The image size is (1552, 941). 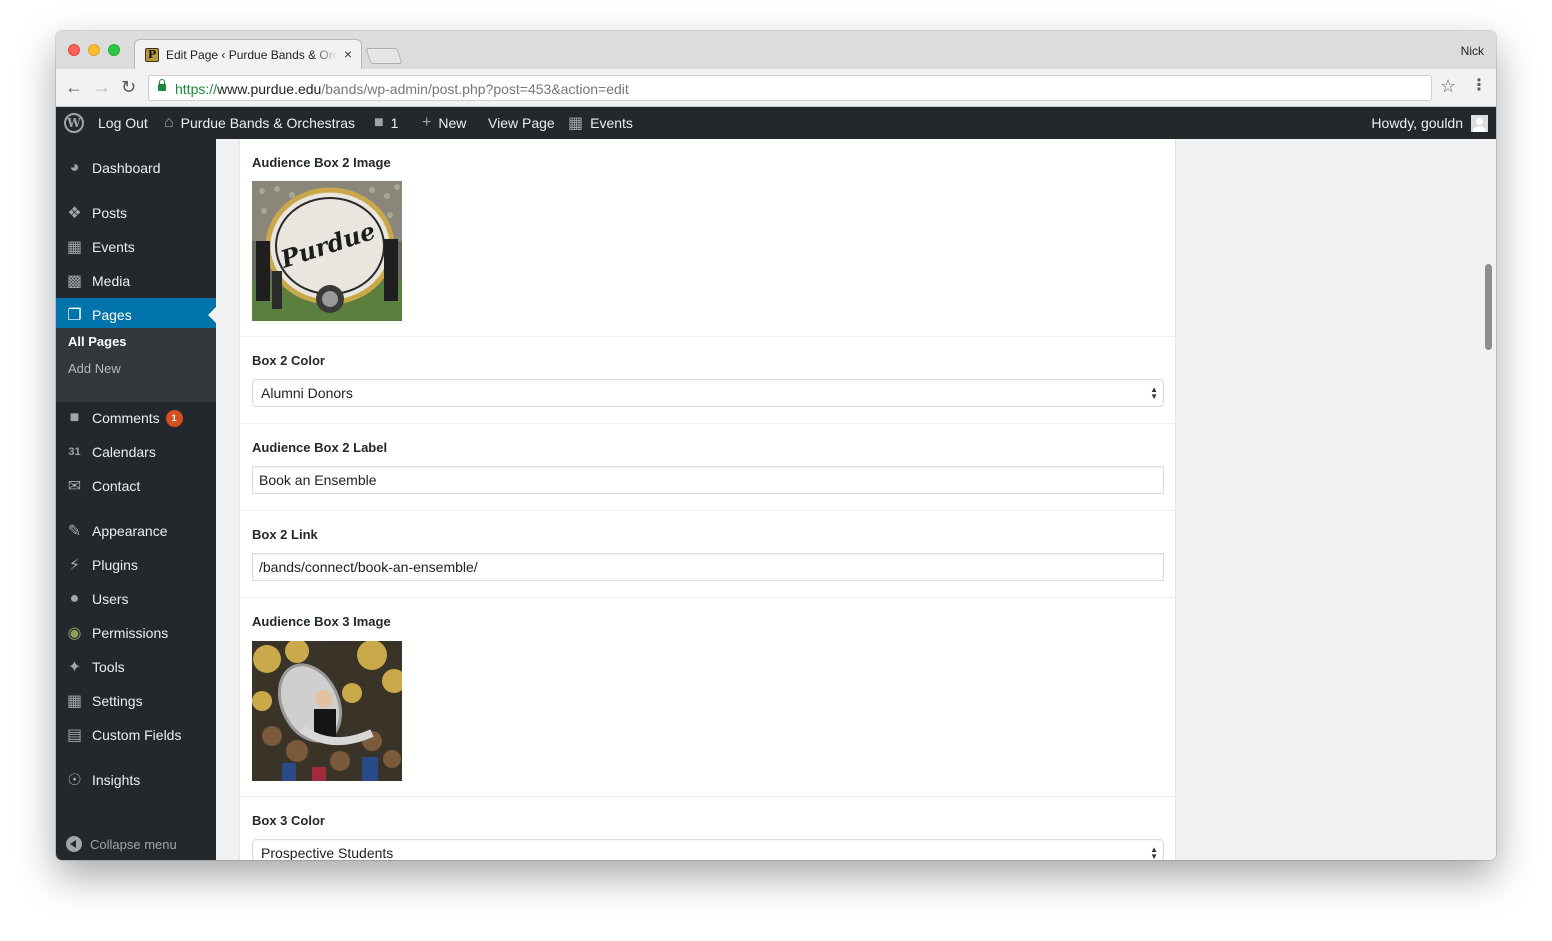 I want to click on box2-link-input: /bands/connect/book-an-ensemble/, so click(x=708, y=567).